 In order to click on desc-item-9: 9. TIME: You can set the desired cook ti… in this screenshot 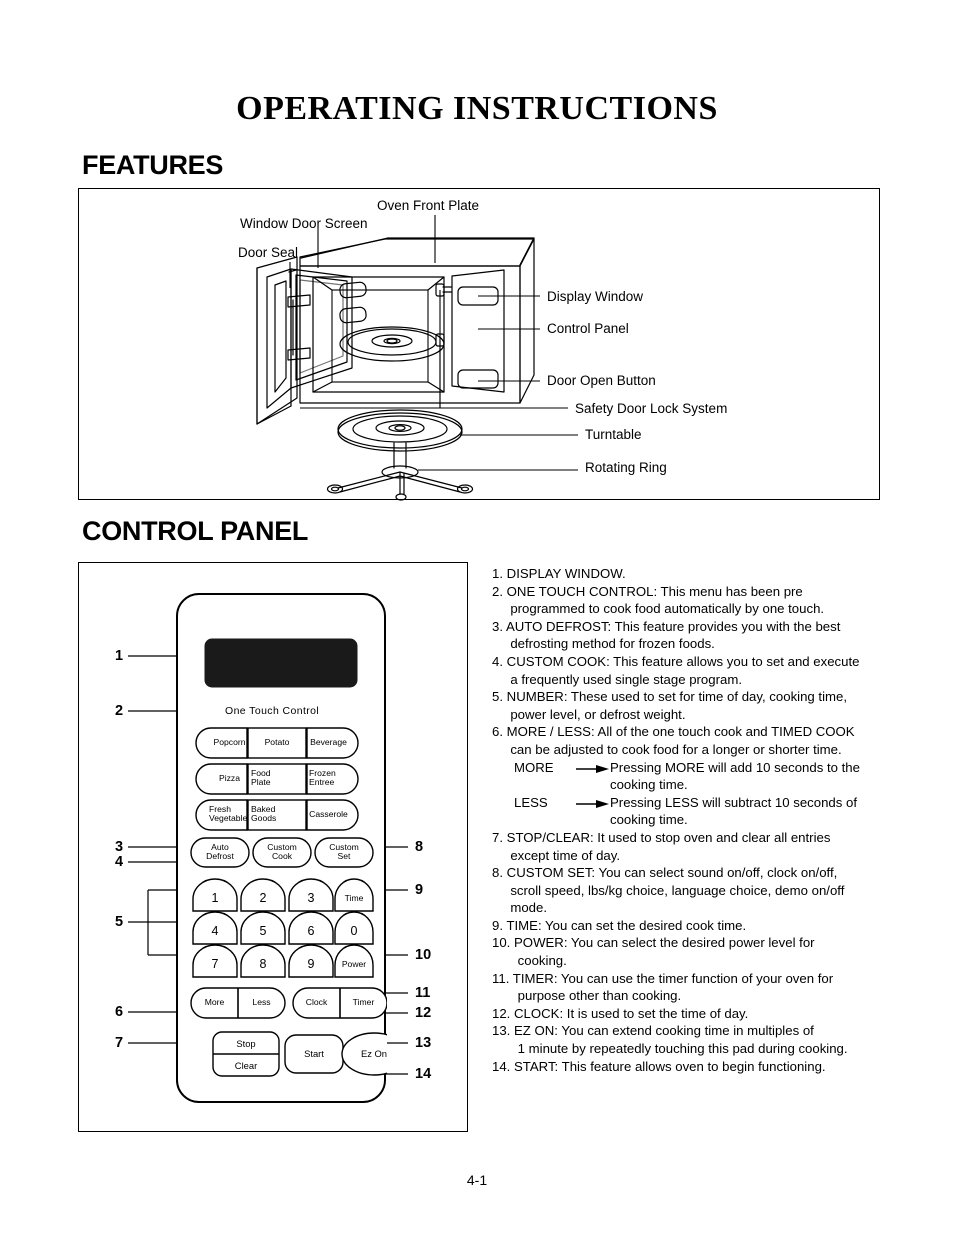, I will do `click(687, 926)`.